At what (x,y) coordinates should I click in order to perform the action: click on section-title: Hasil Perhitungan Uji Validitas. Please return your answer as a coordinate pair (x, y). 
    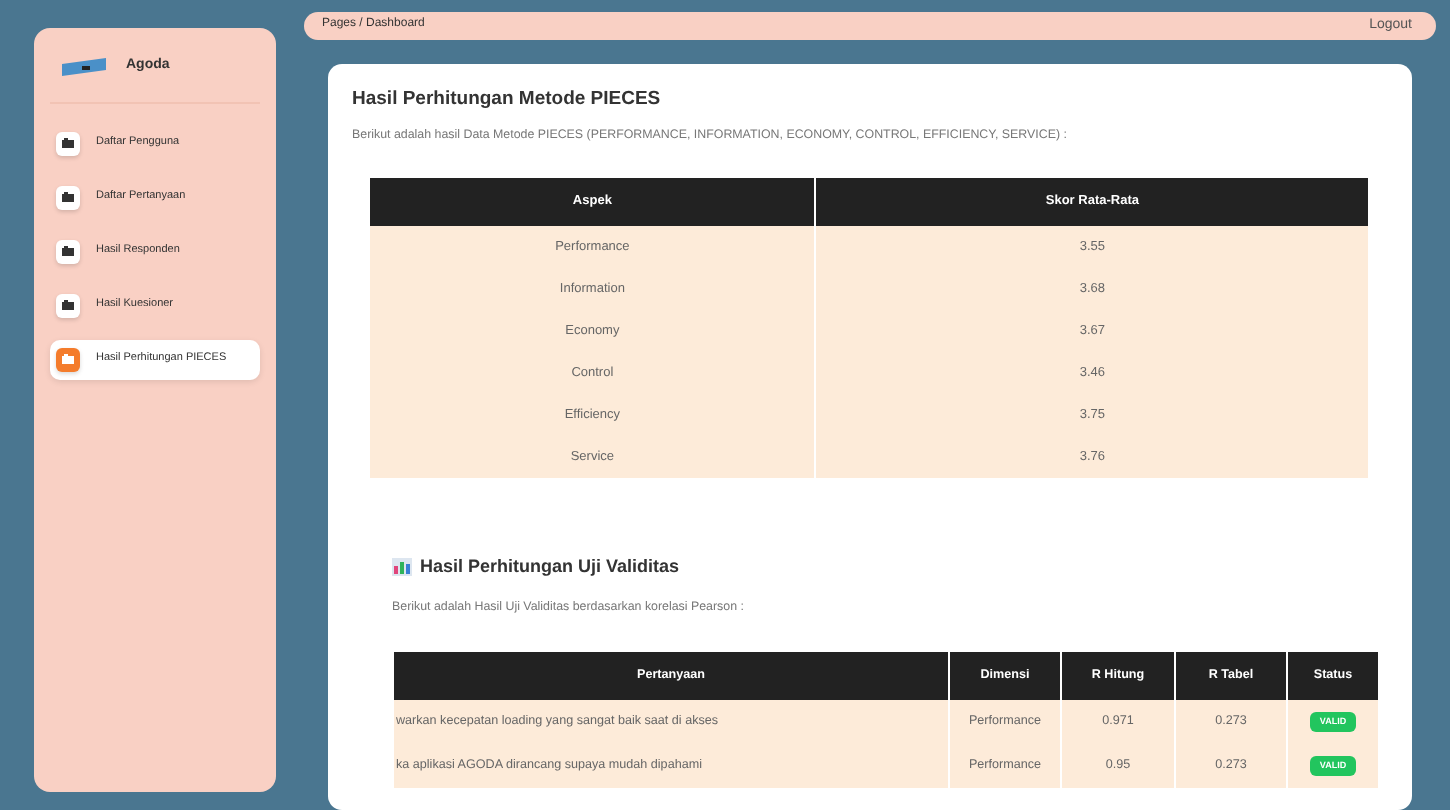
    Looking at the image, I should click on (550, 567).